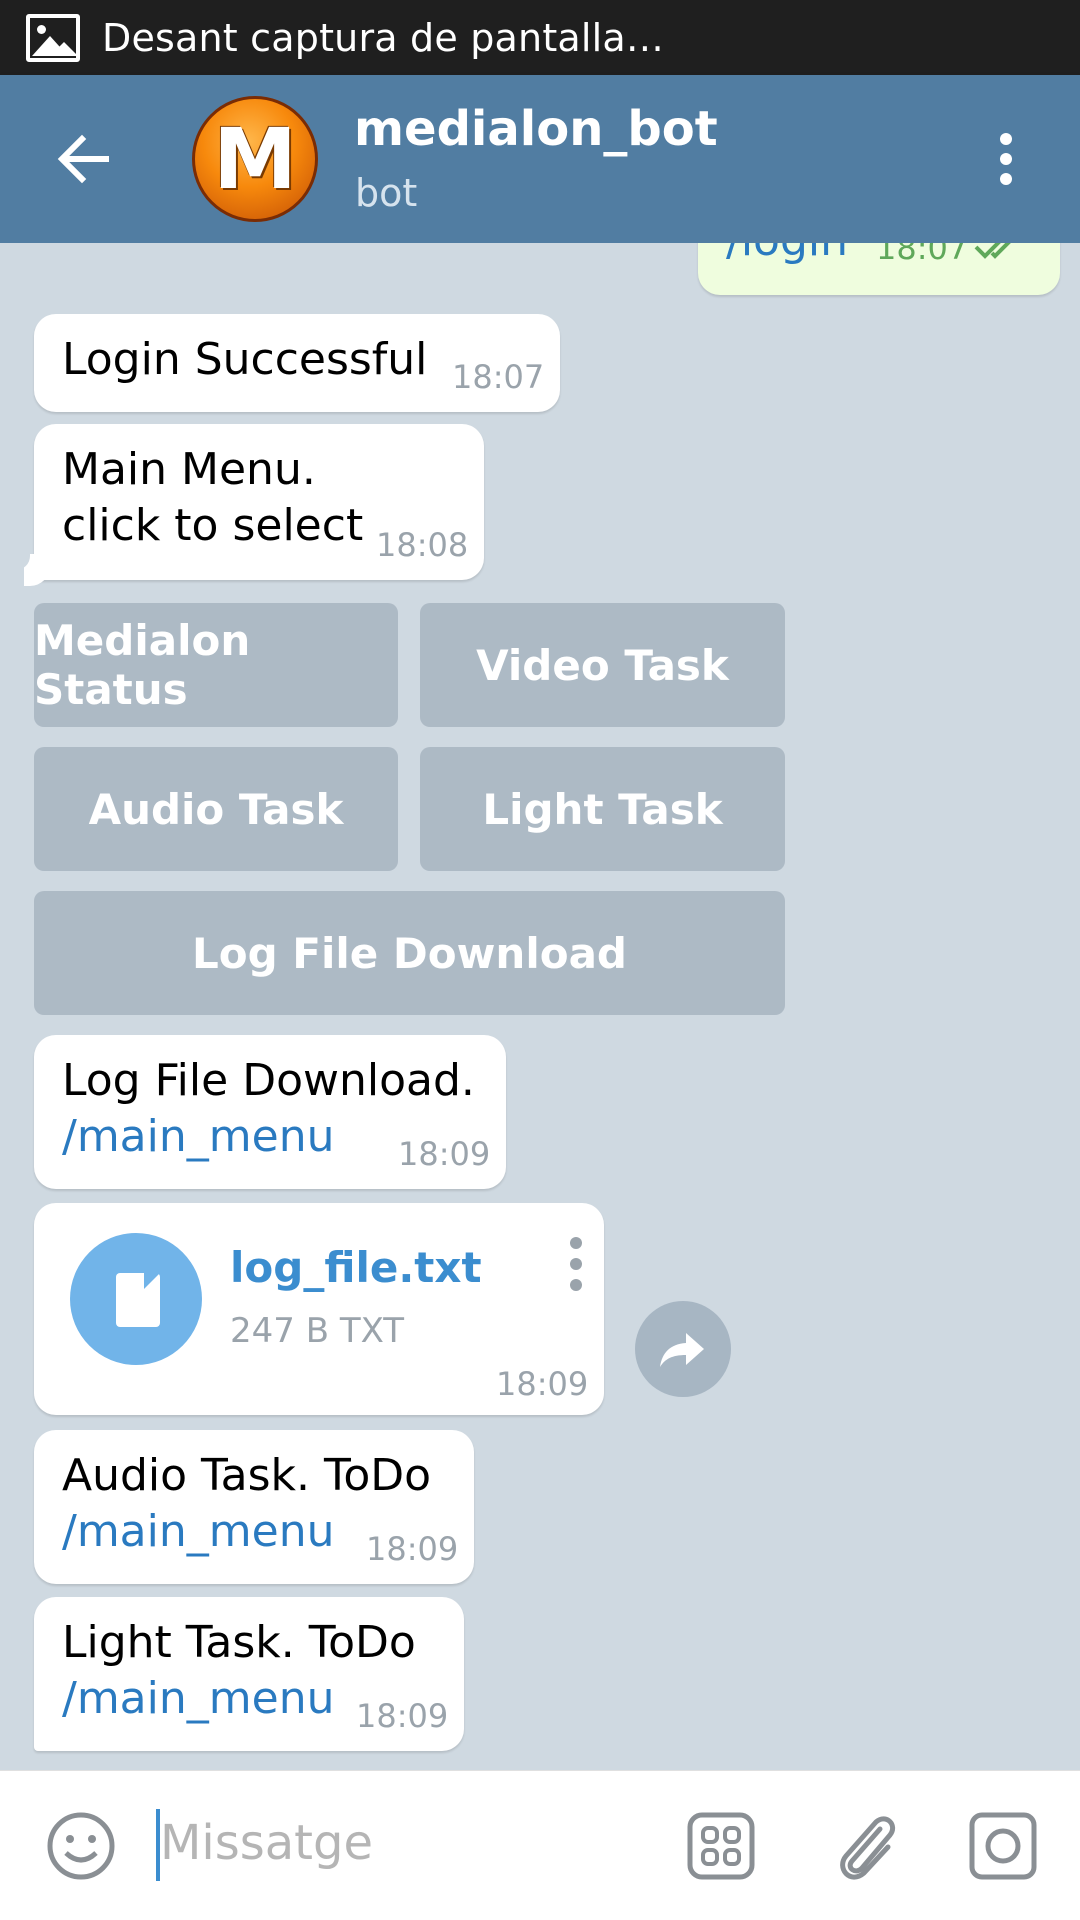 Image resolution: width=1080 pixels, height=1920 pixels. I want to click on file-icon, so click(136, 1299).